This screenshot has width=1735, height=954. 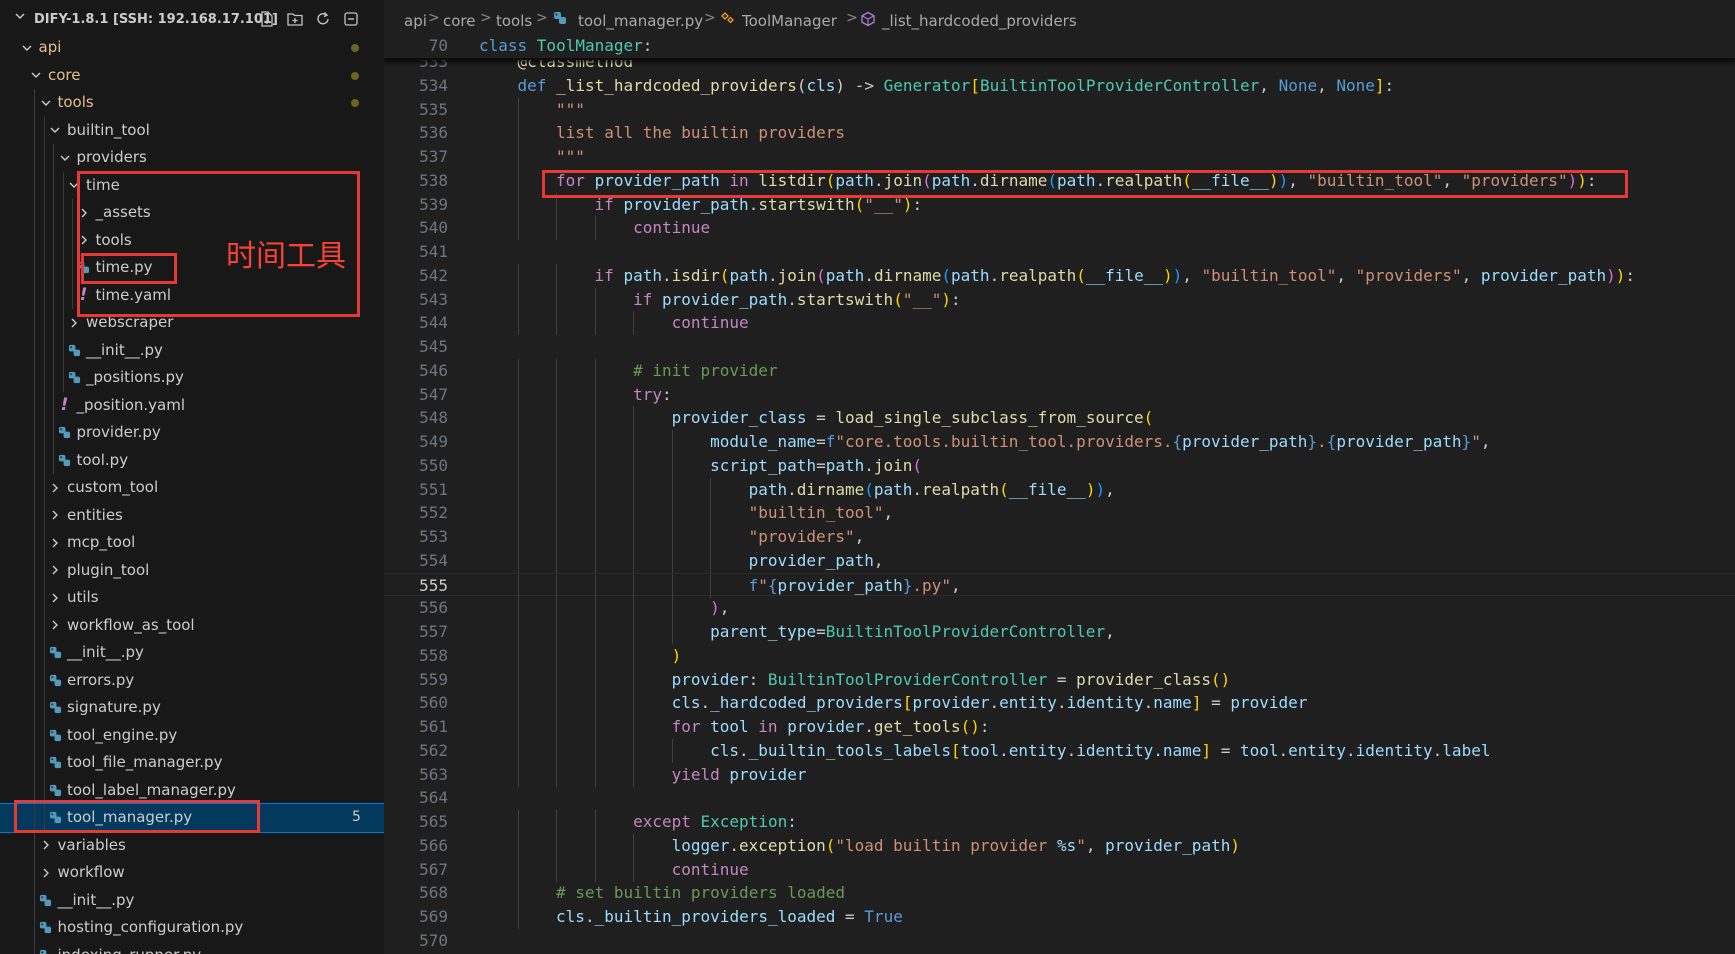 What do you see at coordinates (351, 19) in the screenshot?
I see `collapse-all-icon` at bounding box center [351, 19].